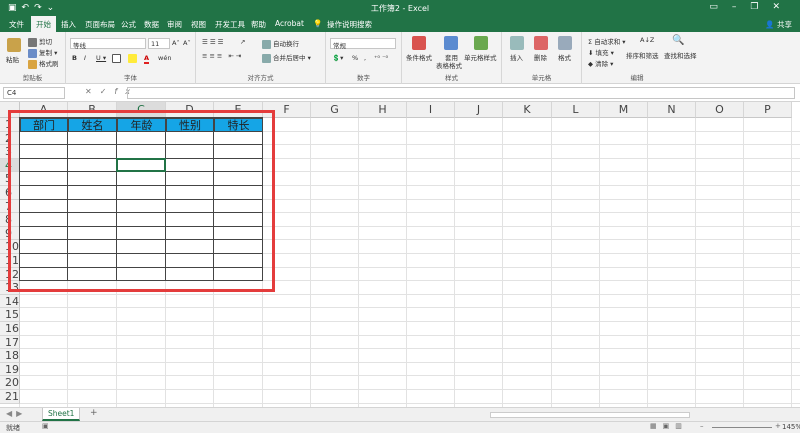  I want to click on zoom-level: 145%, so click(791, 427).